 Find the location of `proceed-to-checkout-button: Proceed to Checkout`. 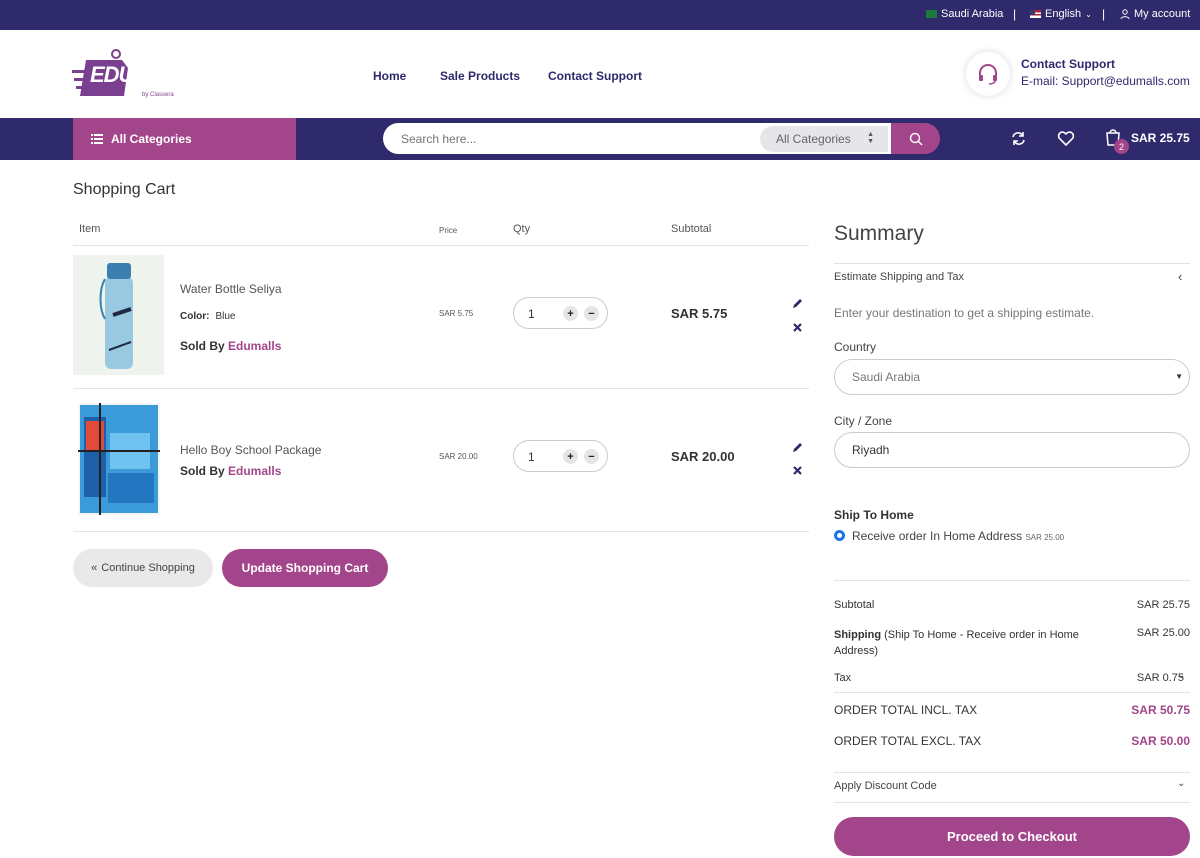

proceed-to-checkout-button: Proceed to Checkout is located at coordinates (1012, 836).